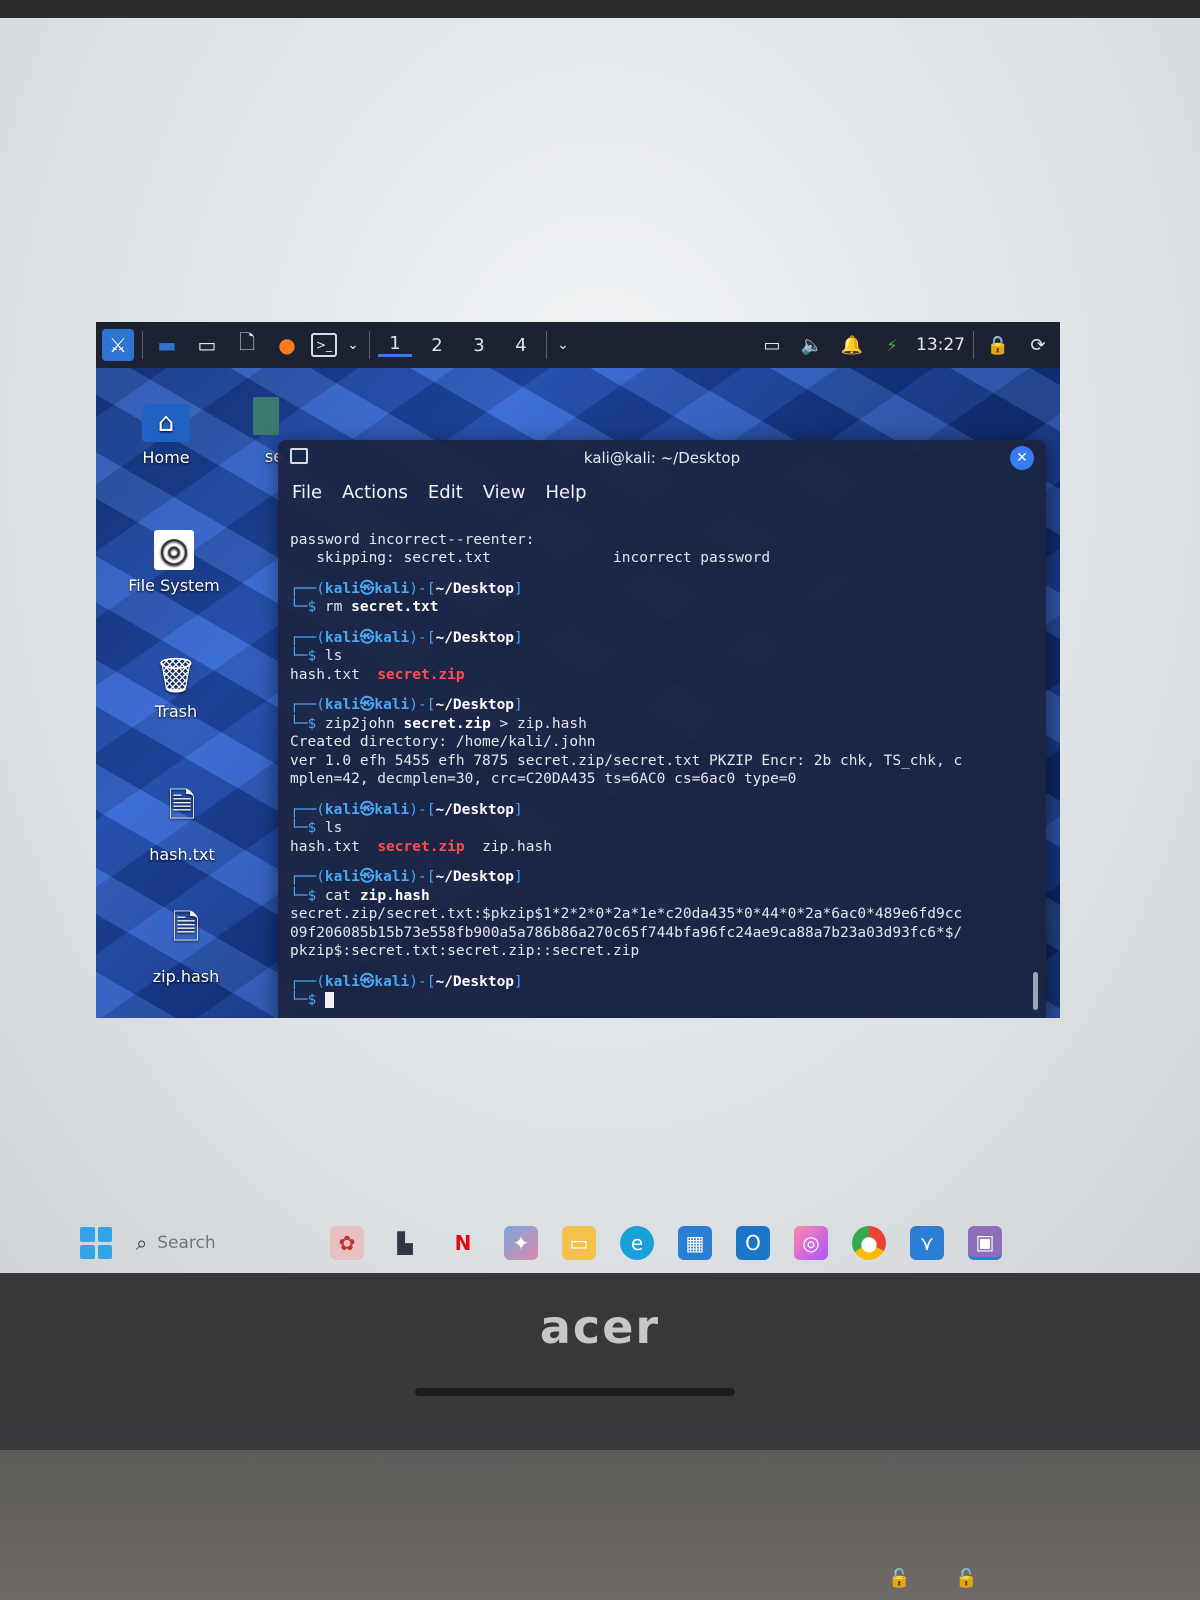 This screenshot has width=1200, height=1600. I want to click on terminal-menubar: File Actions Edit View Help, so click(662, 492).